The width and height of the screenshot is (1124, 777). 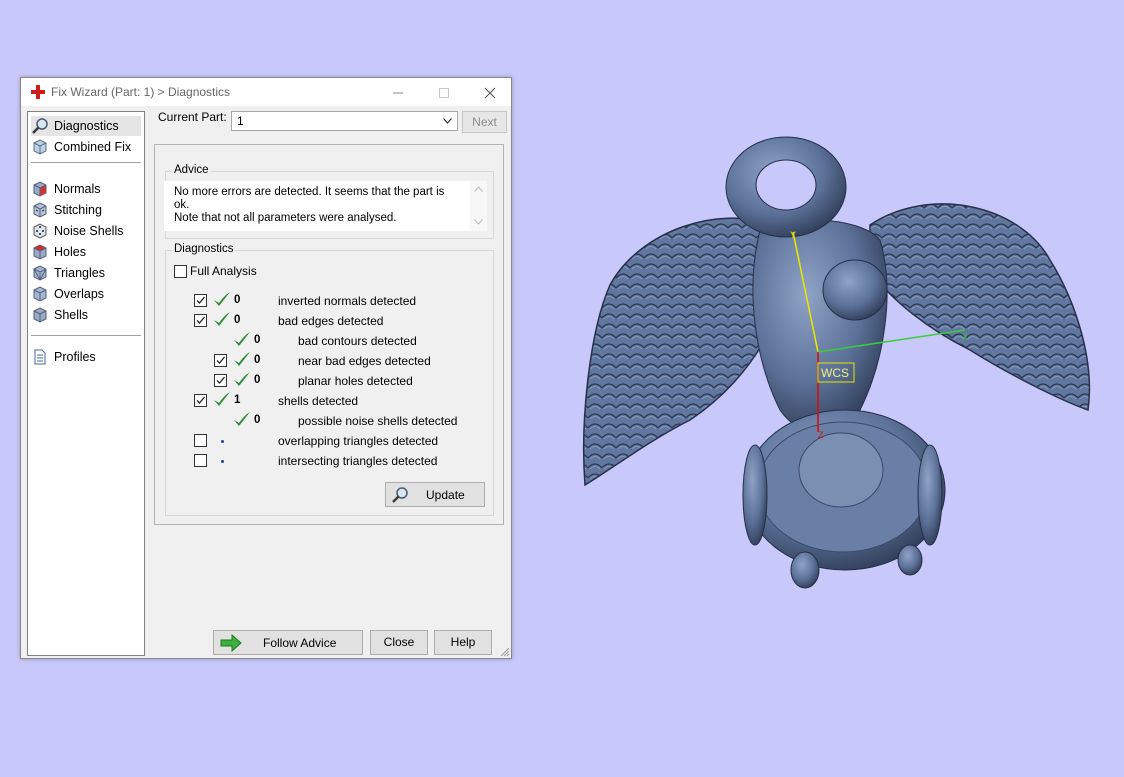 What do you see at coordinates (75, 357) in the screenshot?
I see `nav-label: Profiles` at bounding box center [75, 357].